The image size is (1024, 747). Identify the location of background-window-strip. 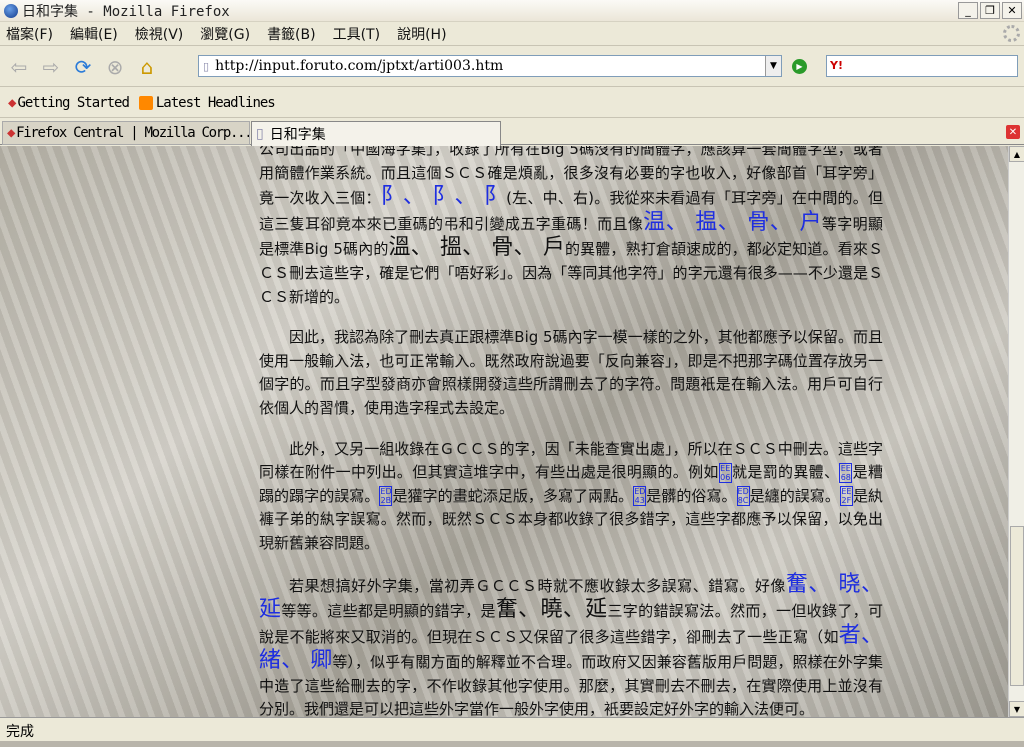
(512, 744).